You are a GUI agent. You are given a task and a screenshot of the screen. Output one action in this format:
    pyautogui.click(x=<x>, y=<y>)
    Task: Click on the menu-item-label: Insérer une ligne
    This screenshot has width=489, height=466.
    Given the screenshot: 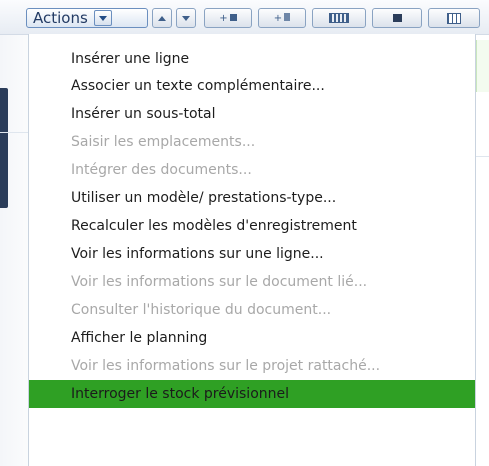 What is the action you would take?
    pyautogui.click(x=130, y=59)
    